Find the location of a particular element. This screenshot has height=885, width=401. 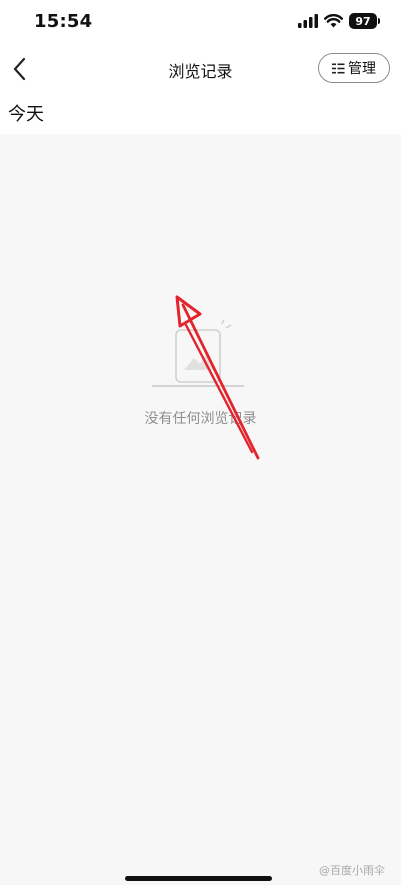

cellular-signal-icon is located at coordinates (308, 21).